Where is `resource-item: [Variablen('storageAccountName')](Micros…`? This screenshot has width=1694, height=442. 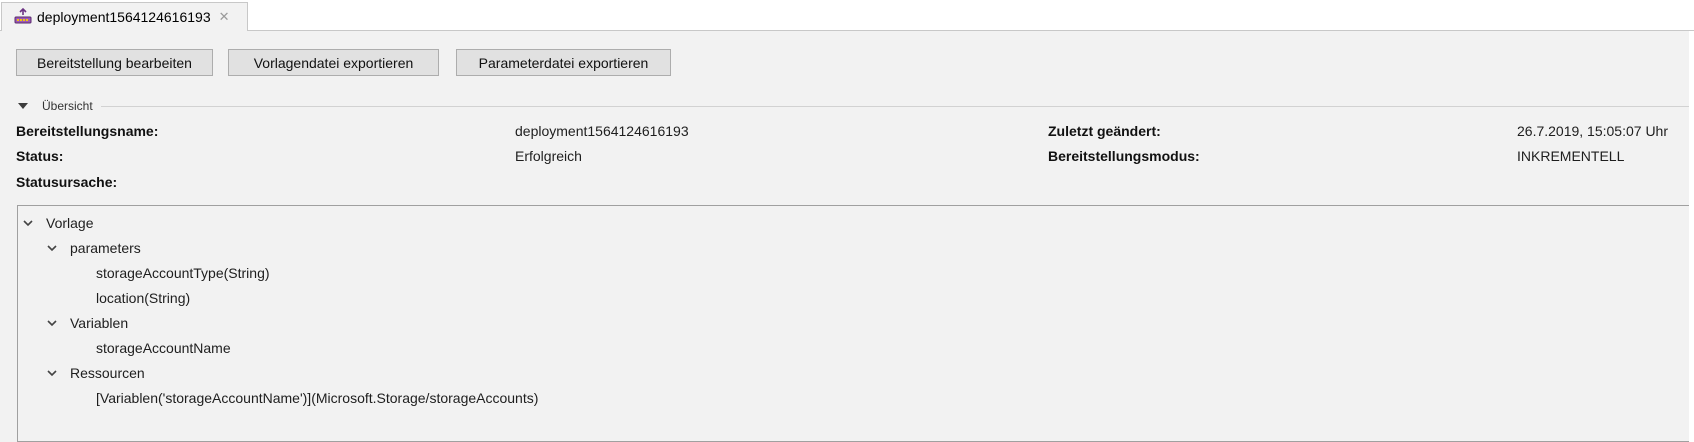
resource-item: [Variablen('storageAccountName')](Micros… is located at coordinates (317, 398).